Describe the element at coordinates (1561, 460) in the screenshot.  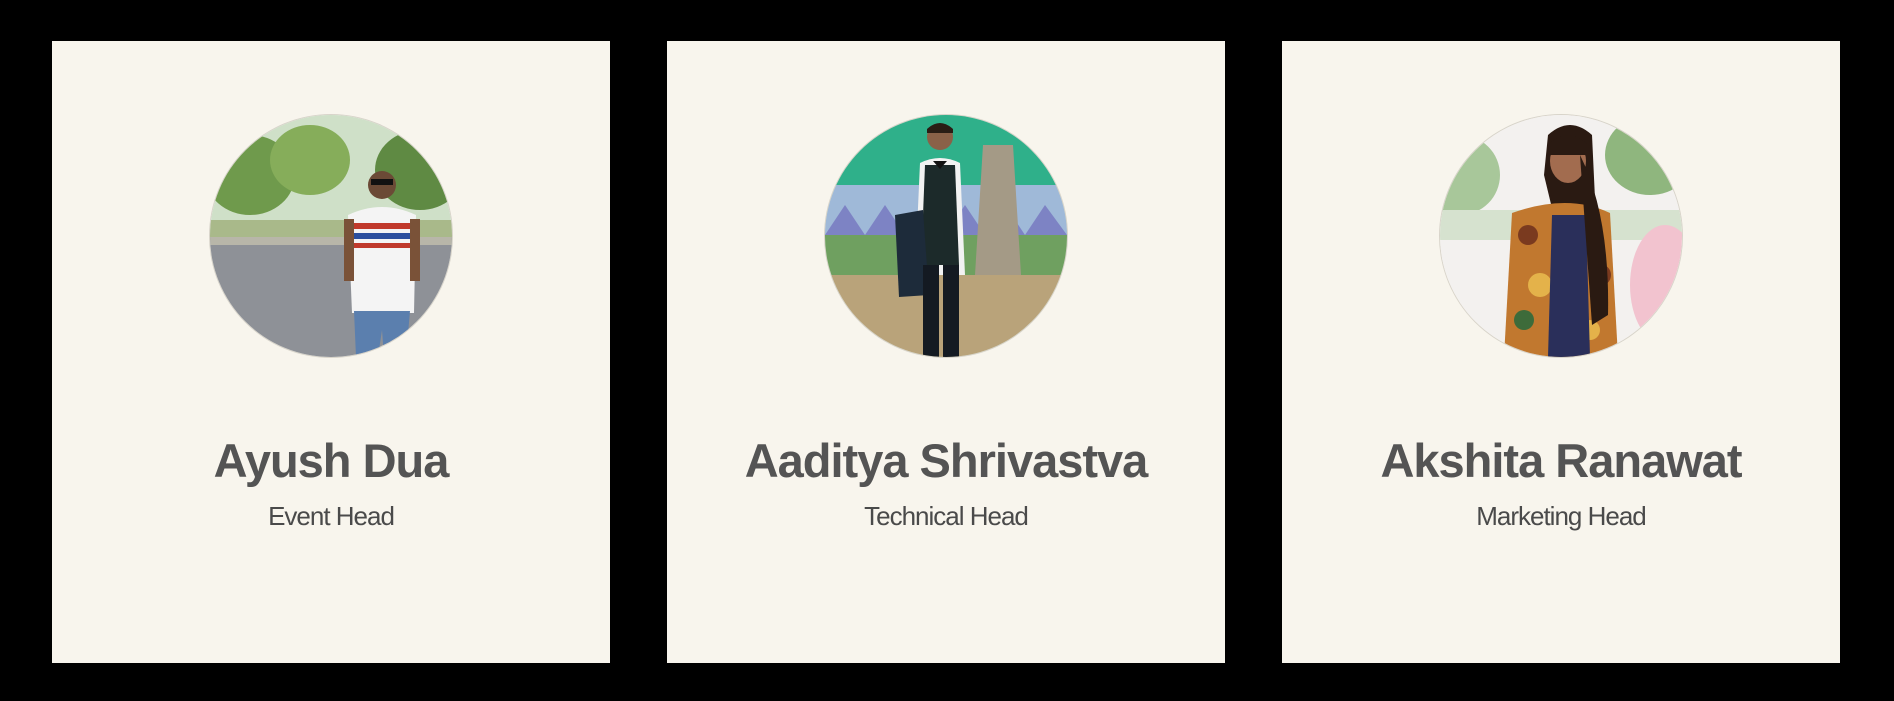
I see `member-name: Akshita Ranawat` at that location.